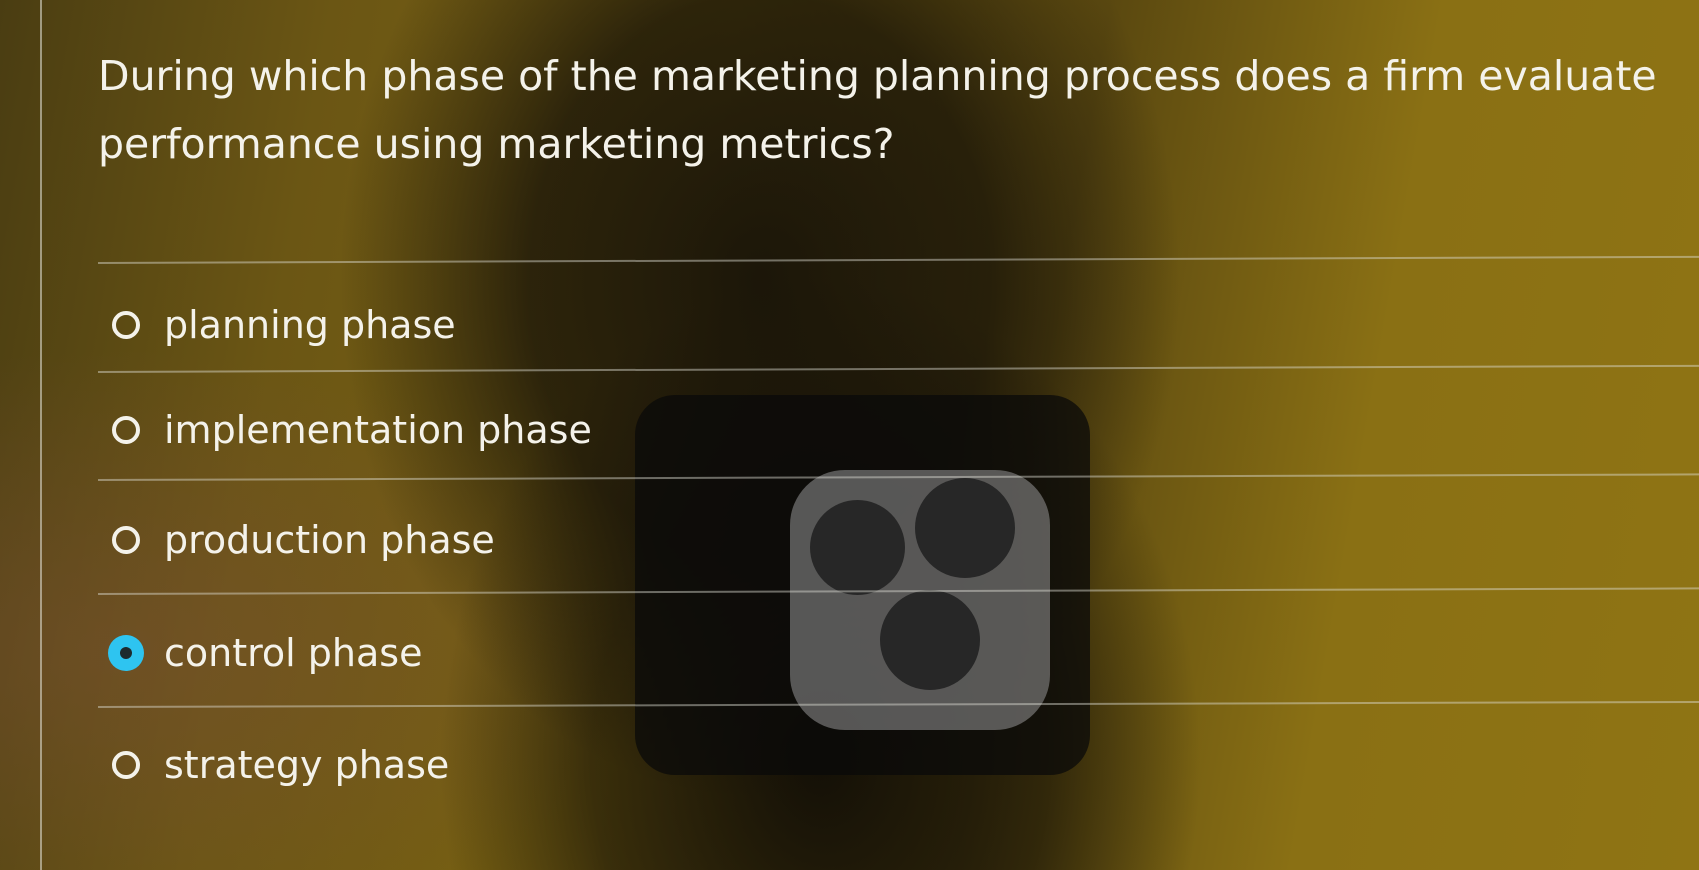 The width and height of the screenshot is (1699, 870). I want to click on option-label: planning phase, so click(310, 325).